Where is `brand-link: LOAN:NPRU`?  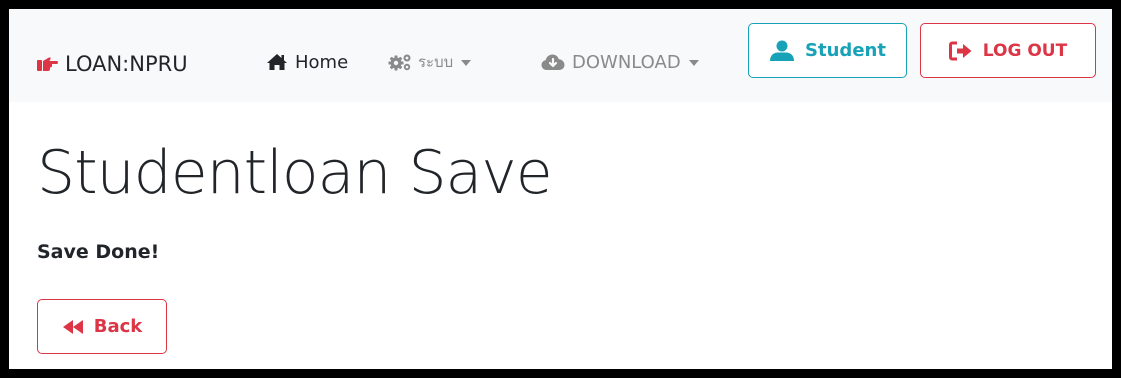
brand-link: LOAN:NPRU is located at coordinates (112, 64).